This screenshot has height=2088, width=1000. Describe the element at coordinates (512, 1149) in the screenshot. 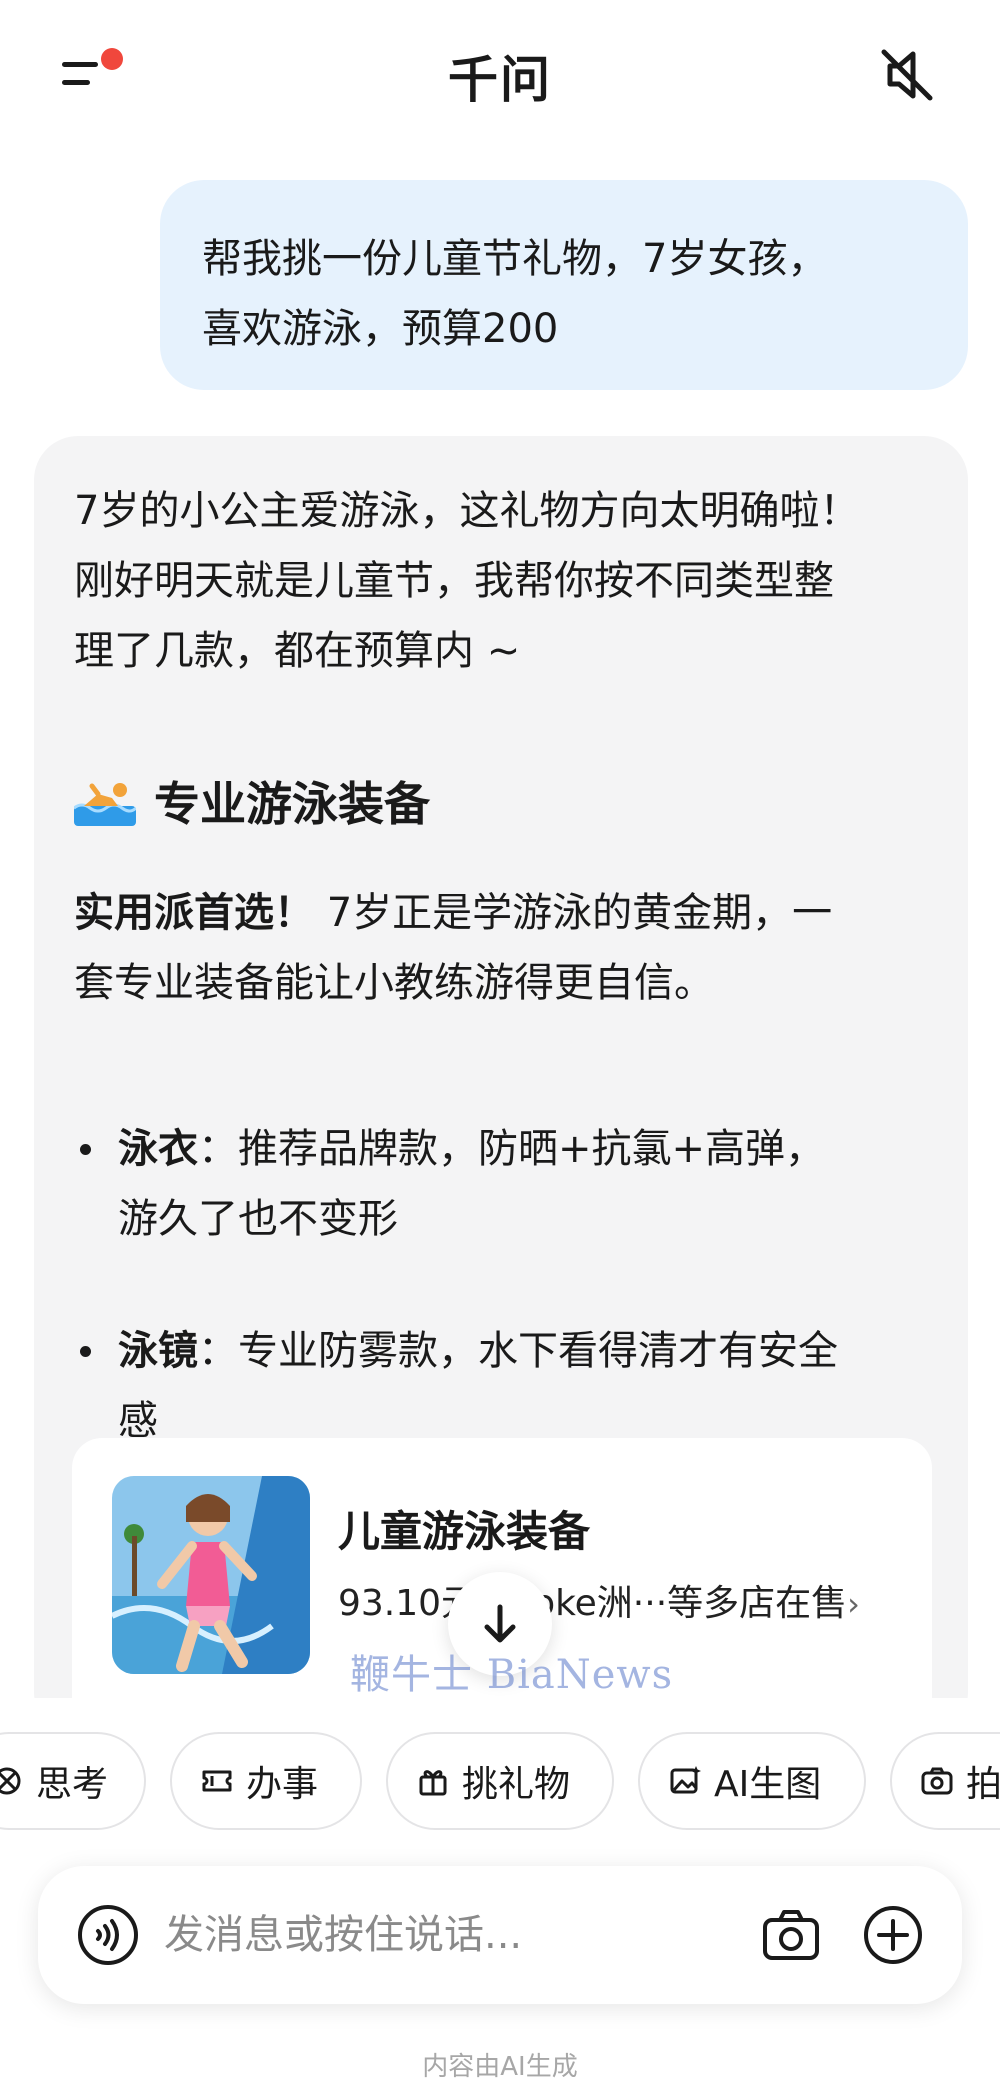

I see `list-item-text: ：推荐品牌款，防晒+抗氯+高弹，` at that location.